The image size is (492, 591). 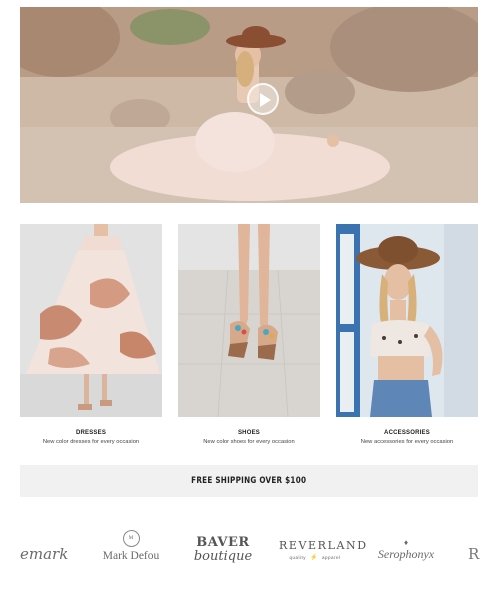 I want to click on brand-logo-partial: R, so click(x=473, y=554).